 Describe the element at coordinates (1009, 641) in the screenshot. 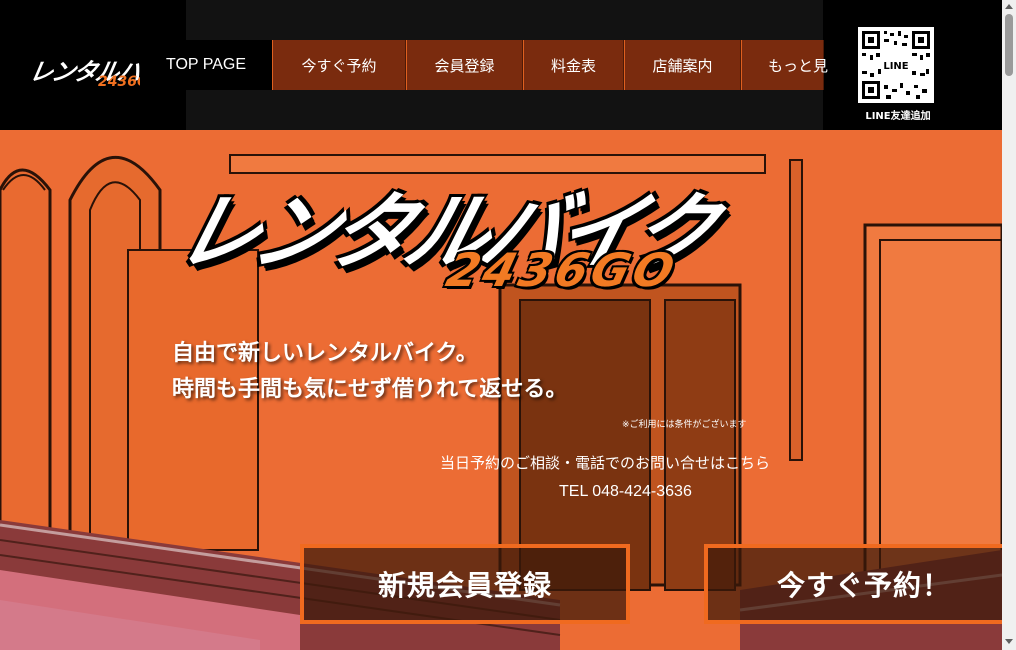

I see `scroll-down-arrow-icon` at that location.